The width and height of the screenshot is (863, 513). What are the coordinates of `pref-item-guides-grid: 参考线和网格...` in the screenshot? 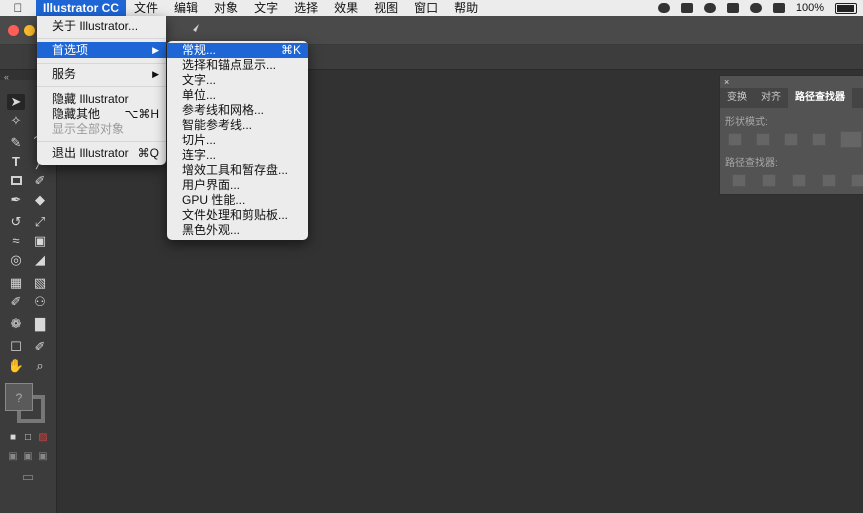 It's located at (237, 110).